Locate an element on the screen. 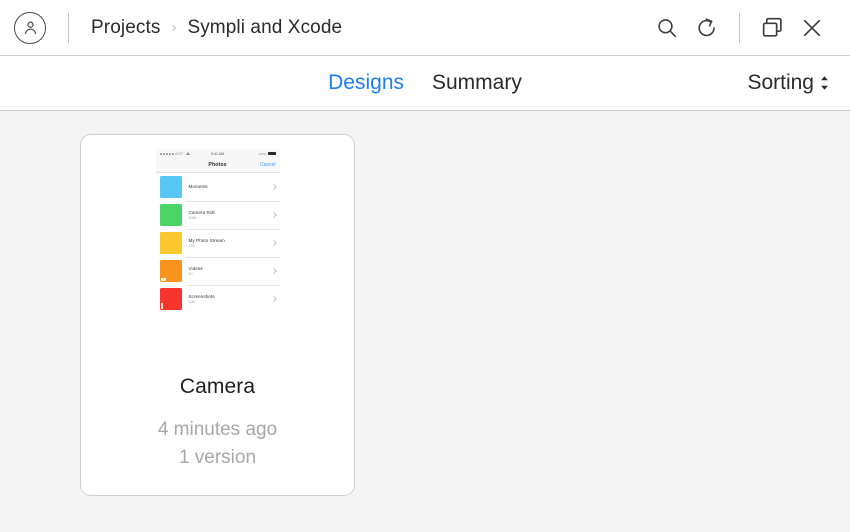 The image size is (850, 532). design-card-modified: 4 minutes ago is located at coordinates (217, 429).